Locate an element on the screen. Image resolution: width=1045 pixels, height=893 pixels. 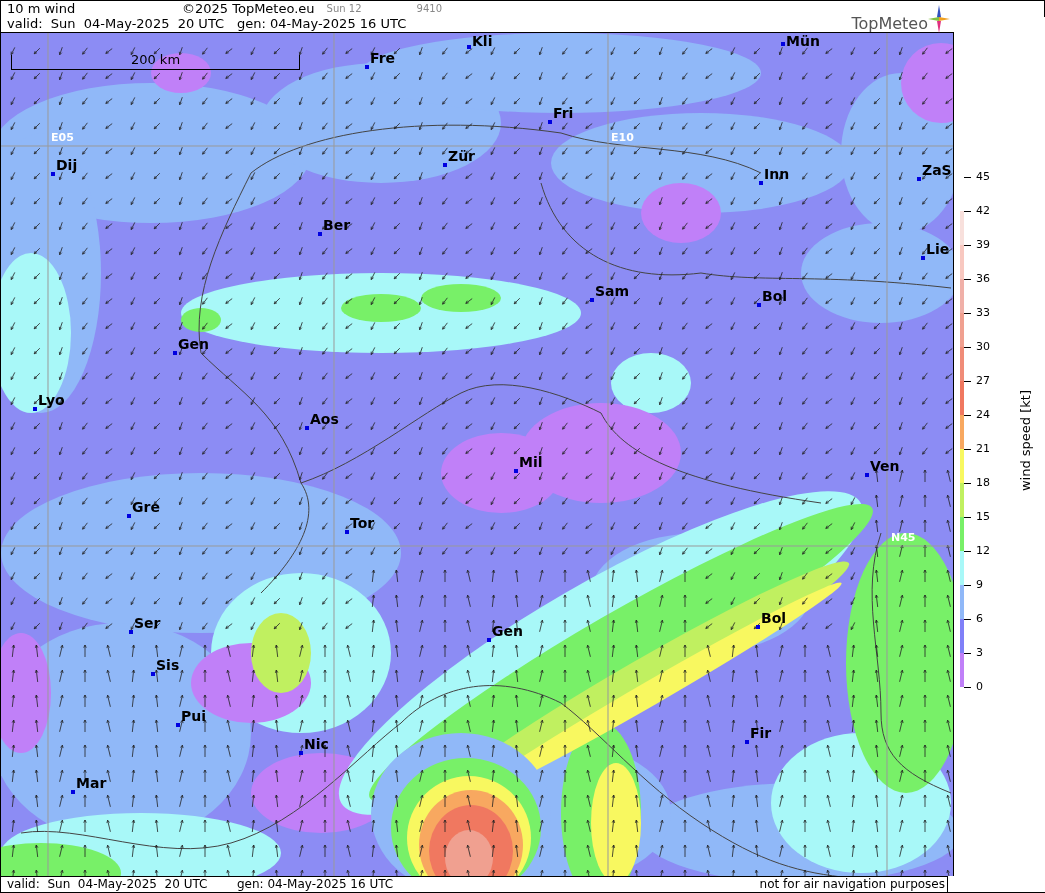
city-label: Tor is located at coordinates (362, 523).